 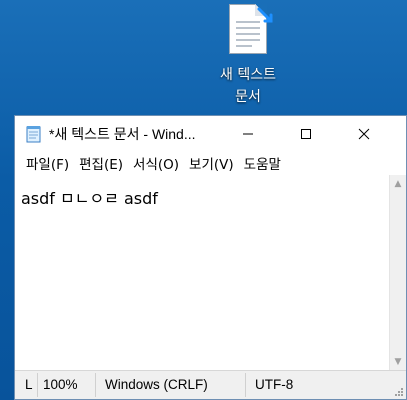 What do you see at coordinates (248, 56) in the screenshot?
I see `desktop-icon-new-text-document: 새 텍스트 문서` at bounding box center [248, 56].